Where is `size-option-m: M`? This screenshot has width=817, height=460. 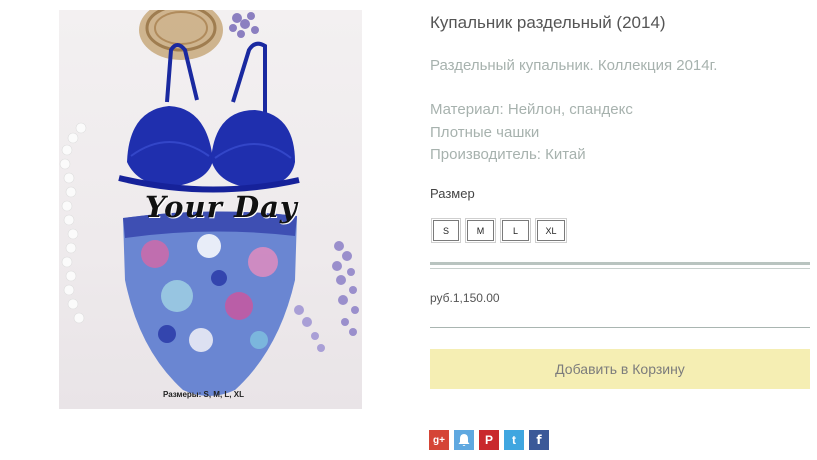
size-option-m: M is located at coordinates (480, 230).